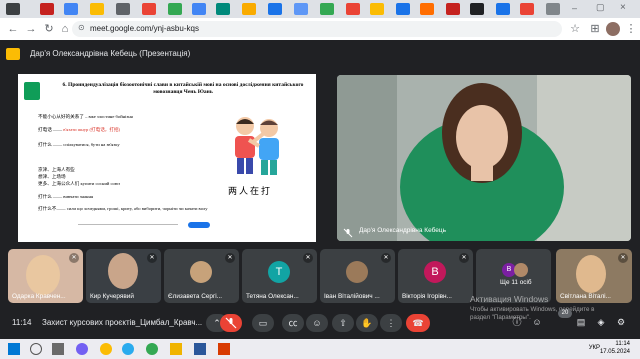 This screenshot has height=359, width=640. I want to click on browser-tab-strip: – ▢ ×, so click(320, 9).